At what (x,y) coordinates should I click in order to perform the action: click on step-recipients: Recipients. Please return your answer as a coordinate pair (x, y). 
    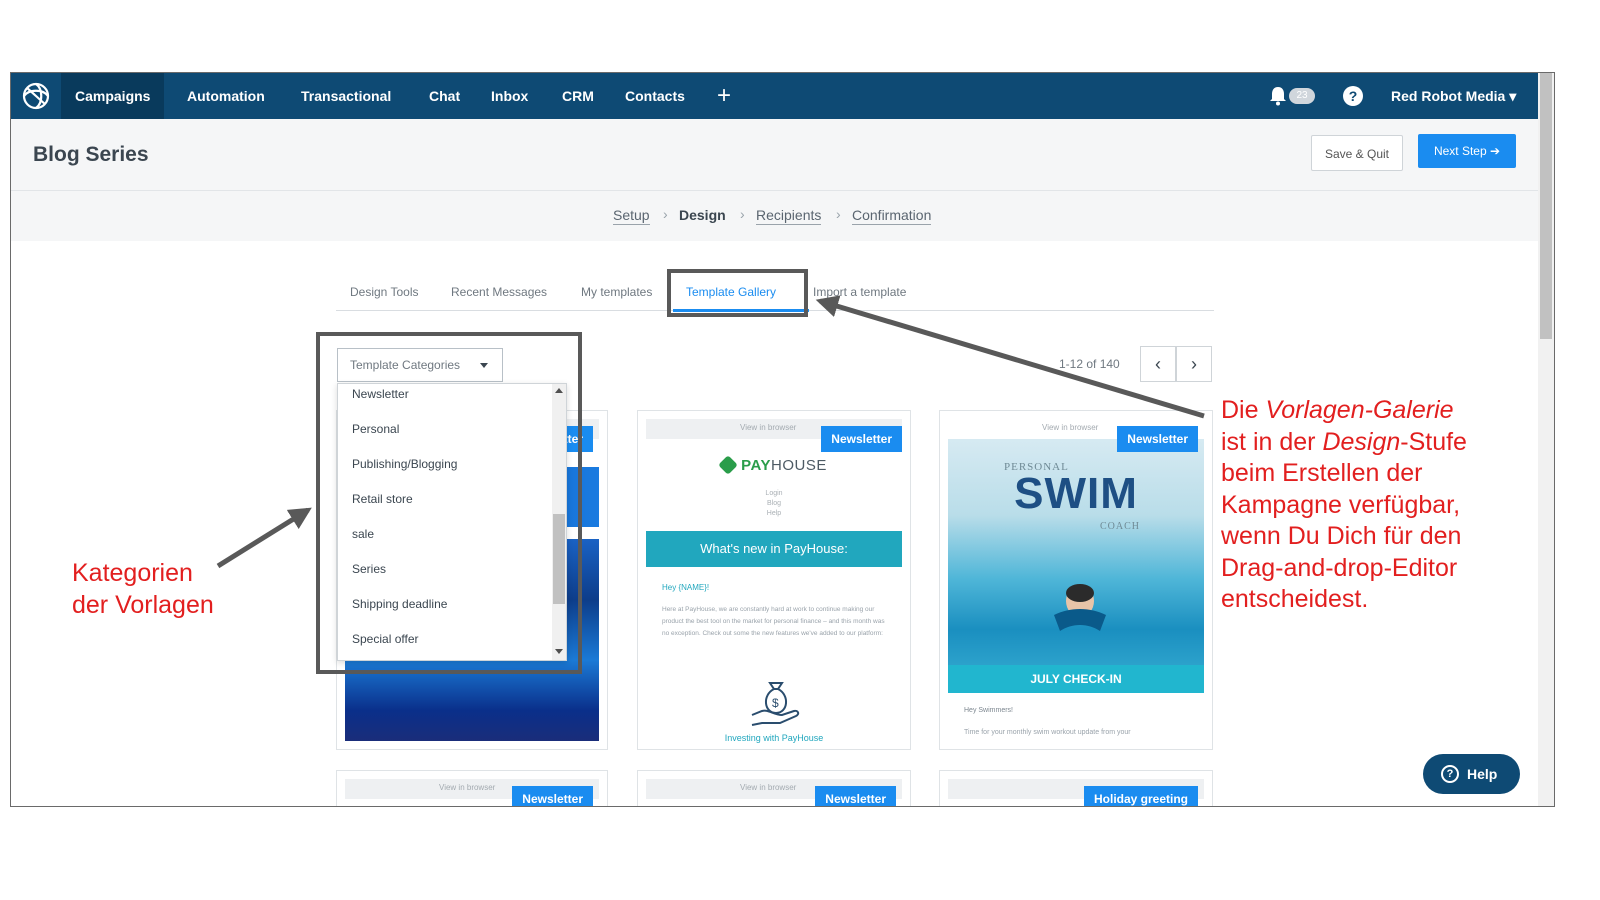
    Looking at the image, I should click on (789, 216).